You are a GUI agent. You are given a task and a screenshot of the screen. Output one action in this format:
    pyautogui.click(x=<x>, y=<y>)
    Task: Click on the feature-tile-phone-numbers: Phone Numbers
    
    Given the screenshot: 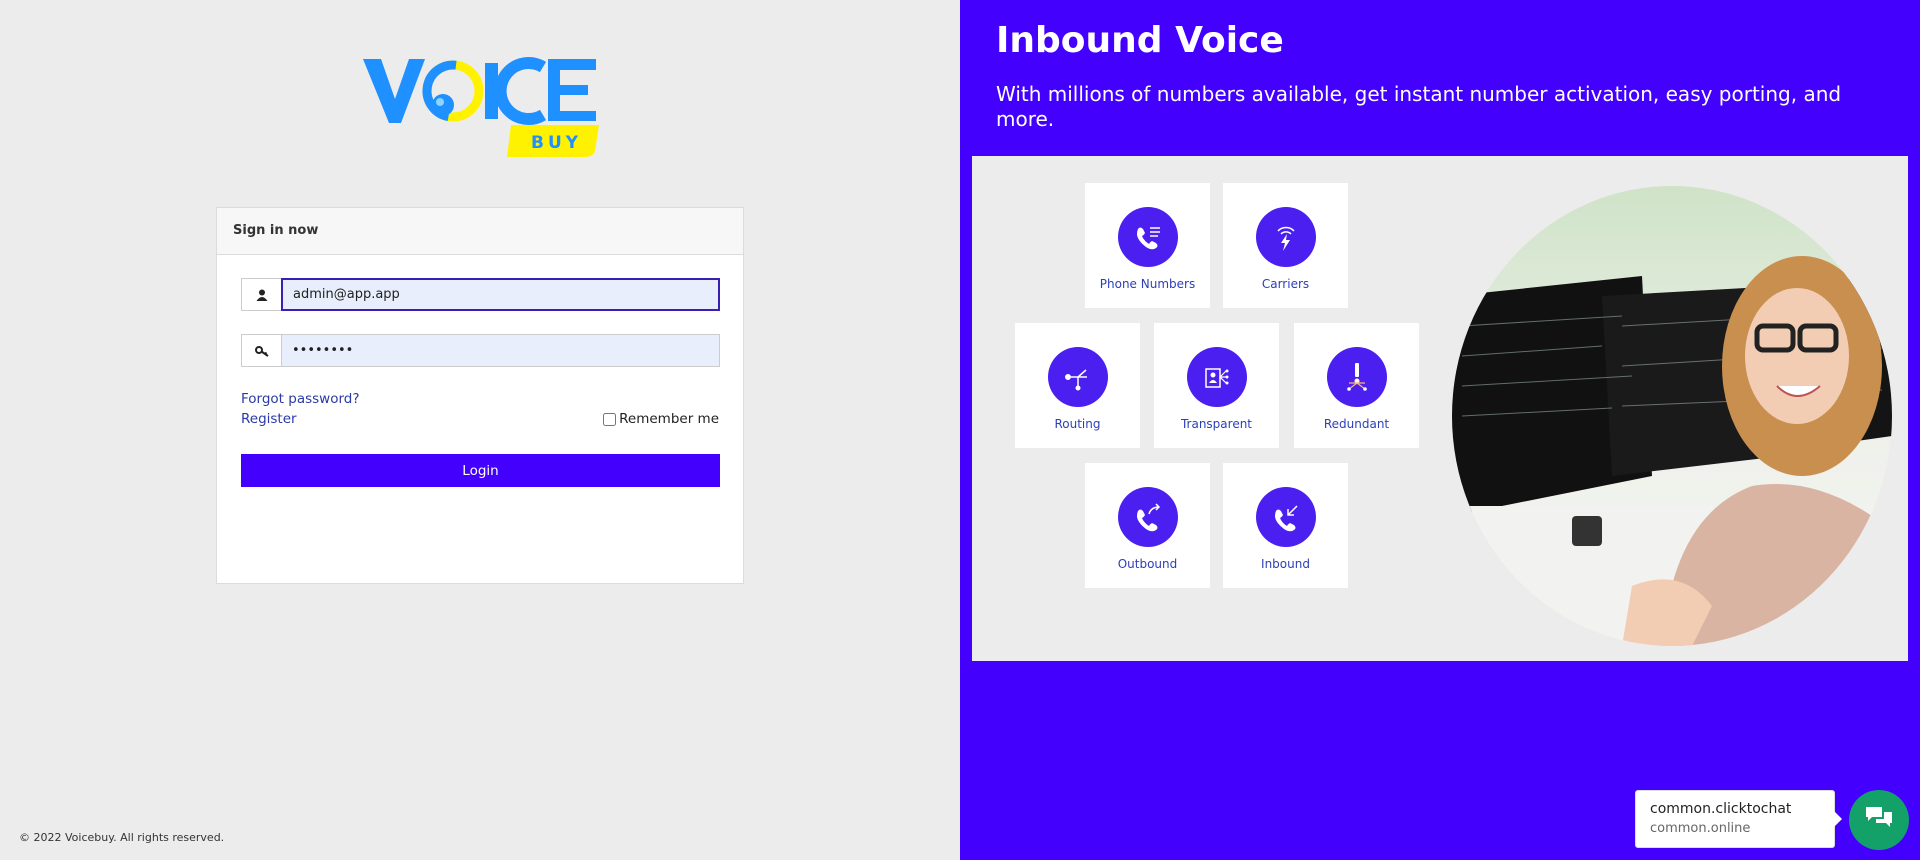 What is the action you would take?
    pyautogui.click(x=1147, y=245)
    